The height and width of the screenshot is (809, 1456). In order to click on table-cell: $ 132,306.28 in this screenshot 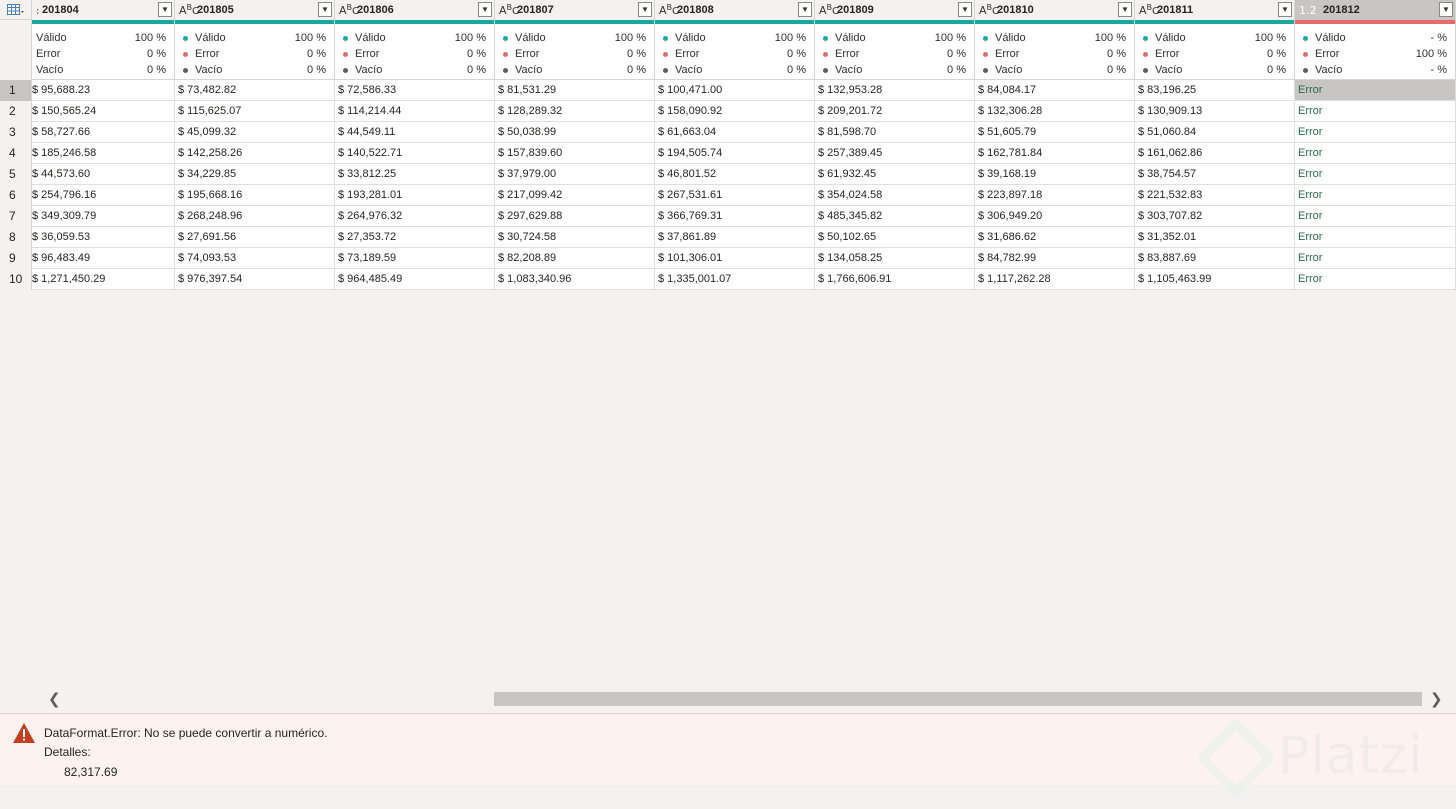, I will do `click(1055, 111)`.